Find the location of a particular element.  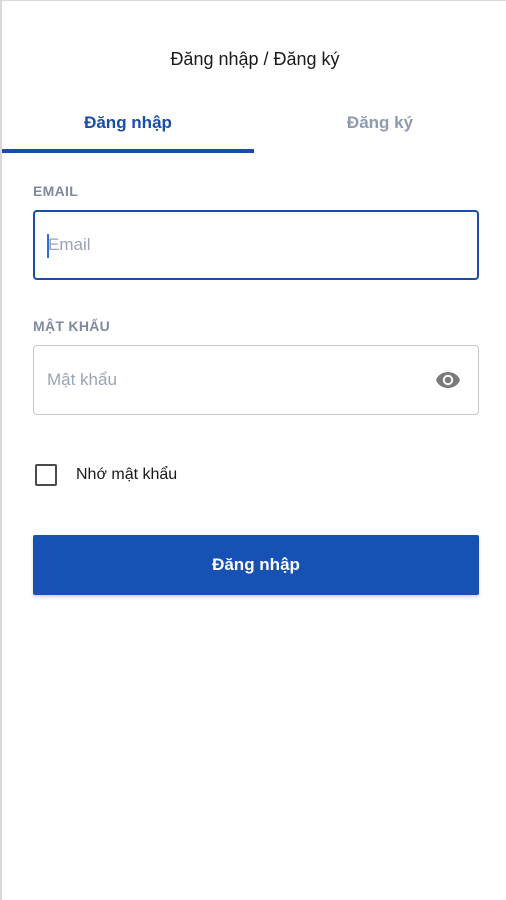

tab-register: Đăng ký is located at coordinates (380, 130).